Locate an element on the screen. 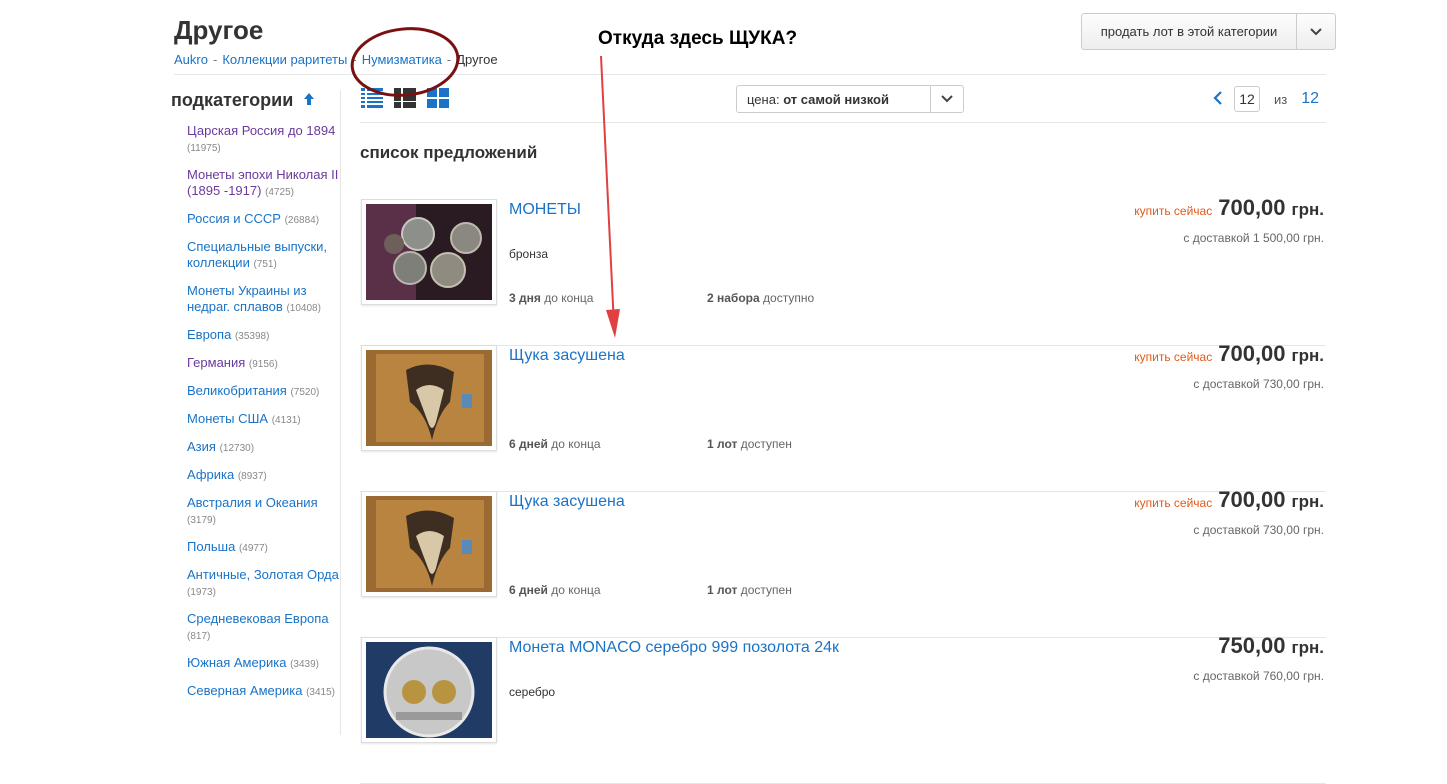 This screenshot has height=784, width=1447. subcategory-item: Россия и СССР (26884) is located at coordinates (263, 220).